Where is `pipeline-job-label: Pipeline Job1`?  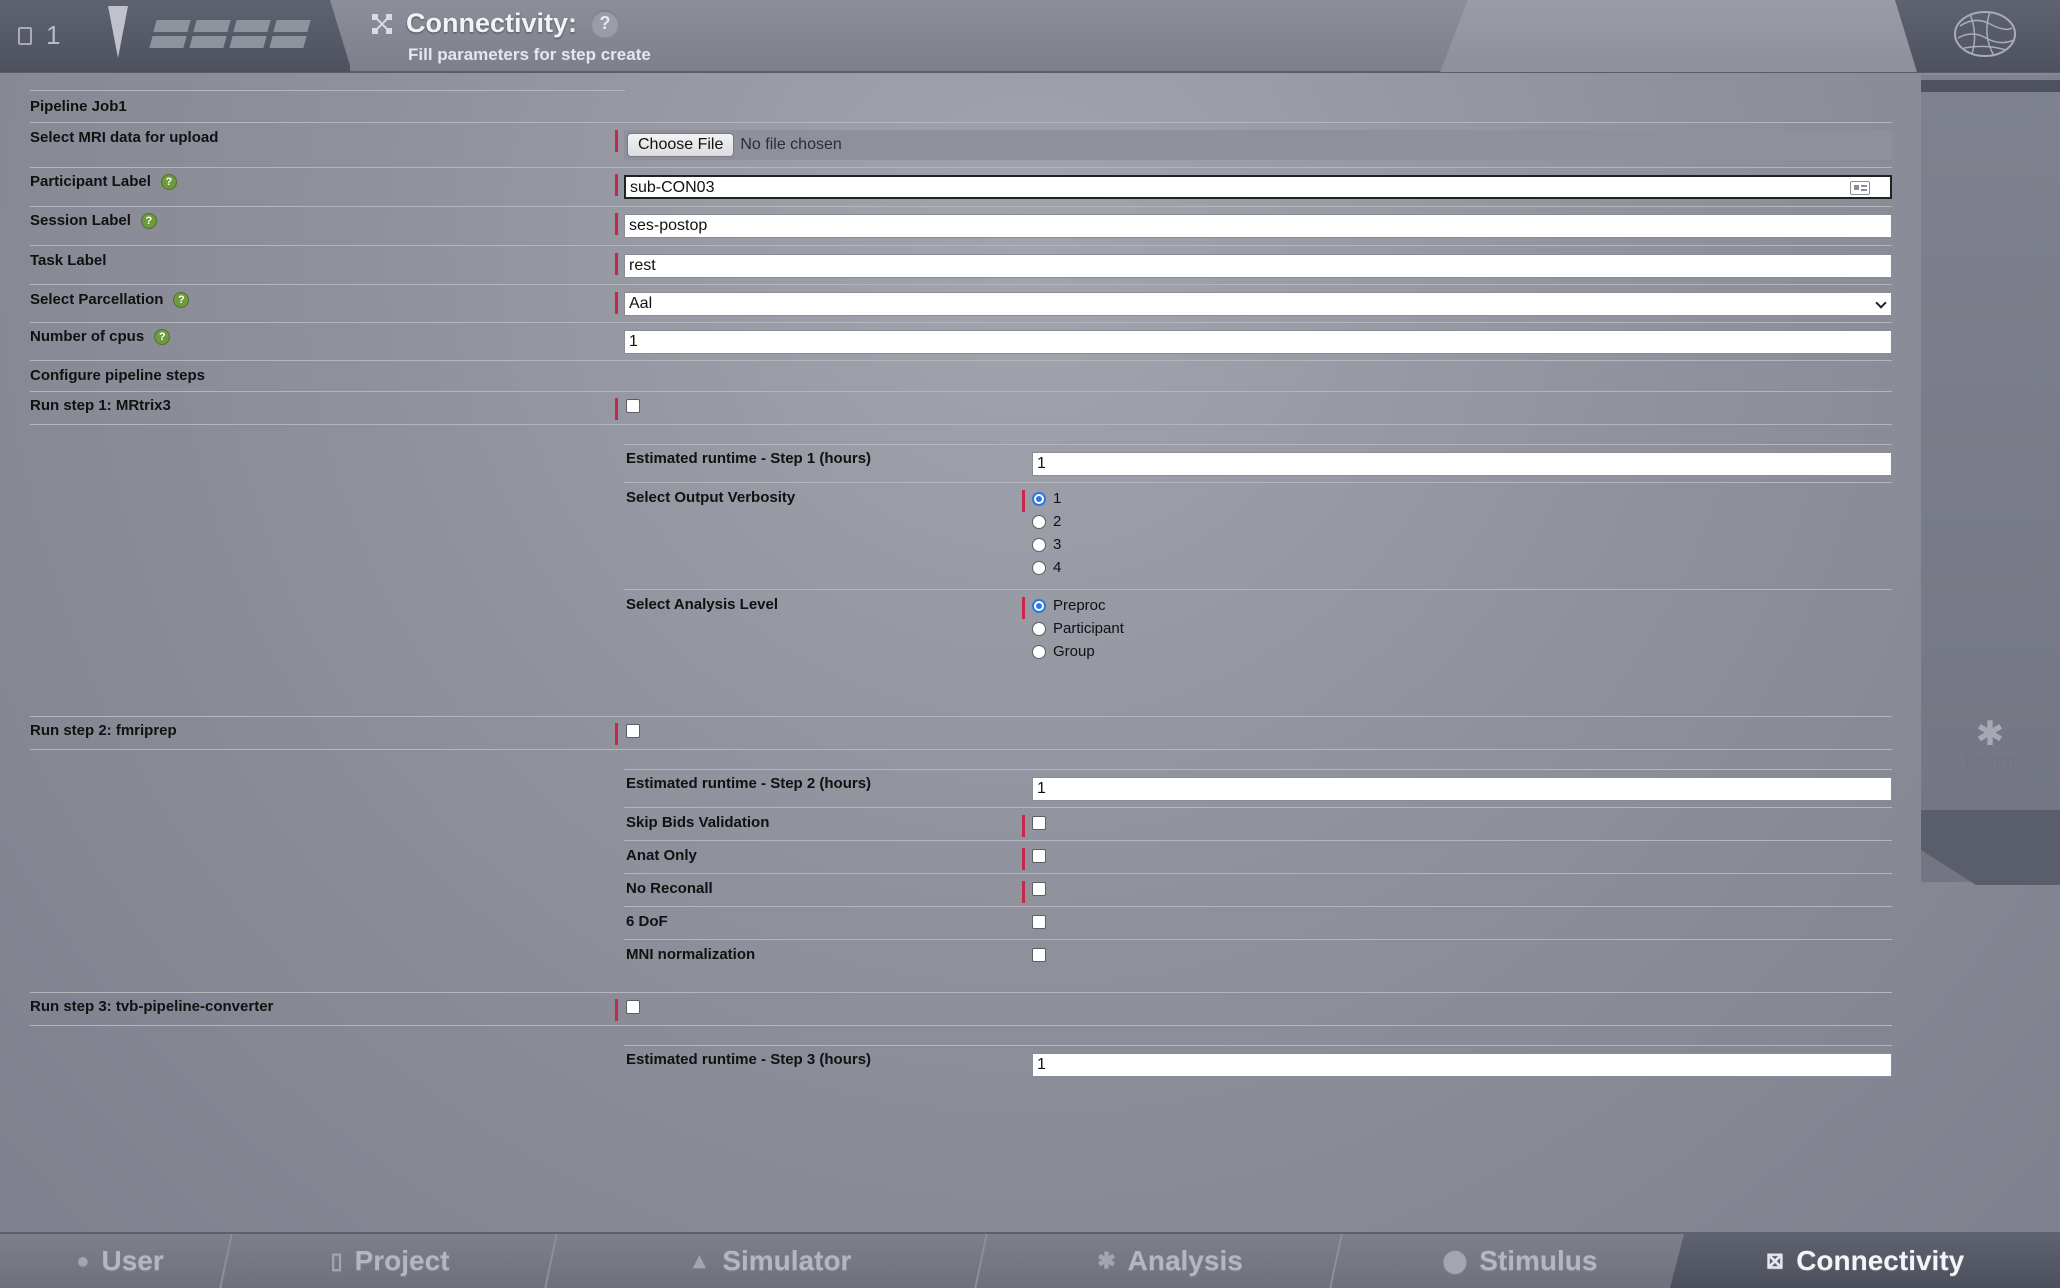
pipeline-job-label: Pipeline Job1 is located at coordinates (78, 106).